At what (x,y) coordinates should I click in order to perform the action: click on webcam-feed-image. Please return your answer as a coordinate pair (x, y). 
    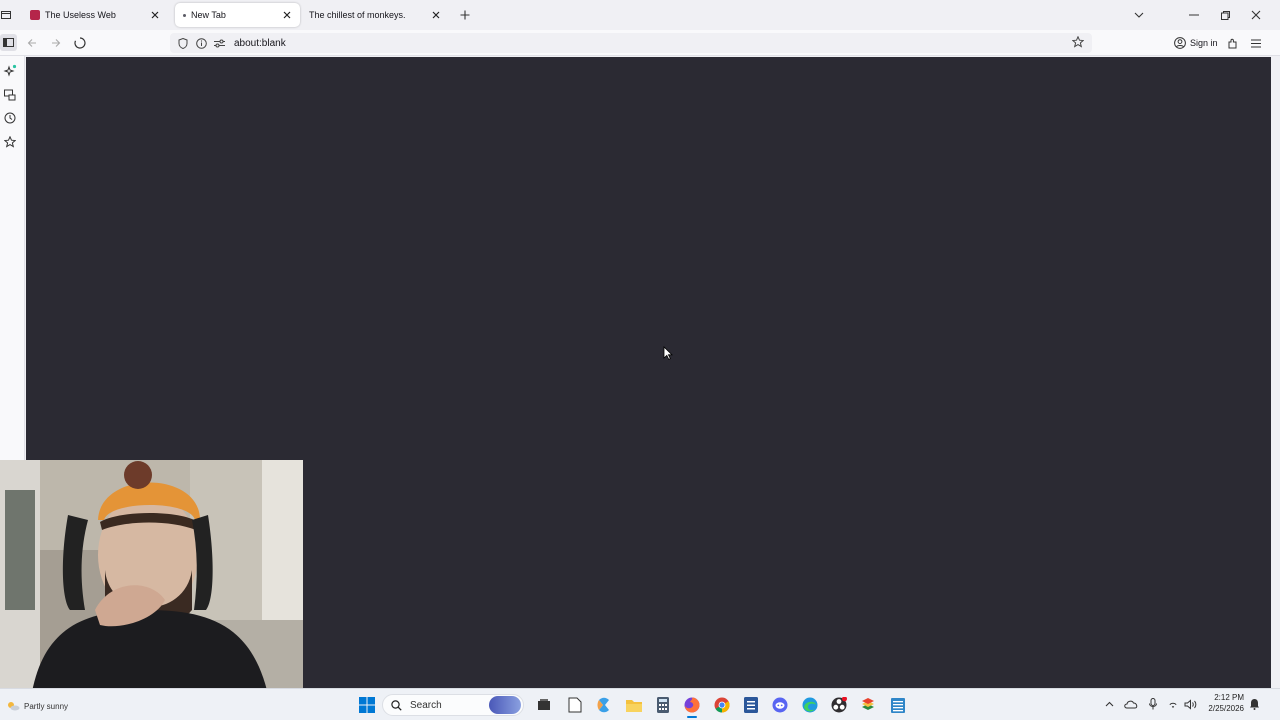
    Looking at the image, I should click on (151, 582).